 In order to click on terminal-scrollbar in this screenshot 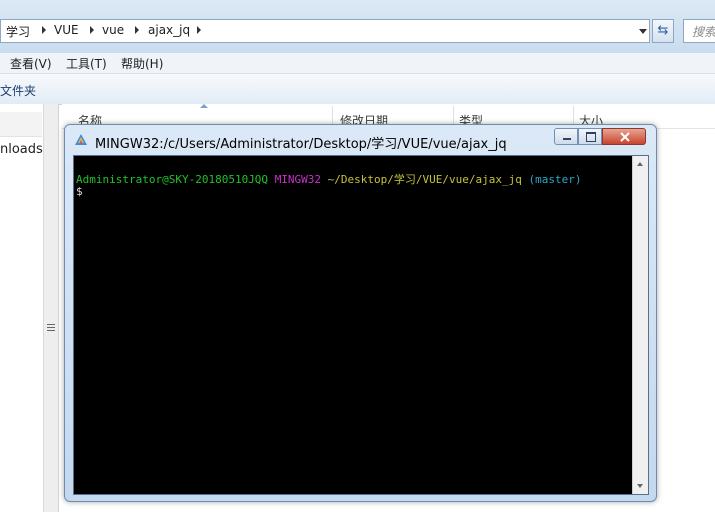, I will do `click(640, 325)`.